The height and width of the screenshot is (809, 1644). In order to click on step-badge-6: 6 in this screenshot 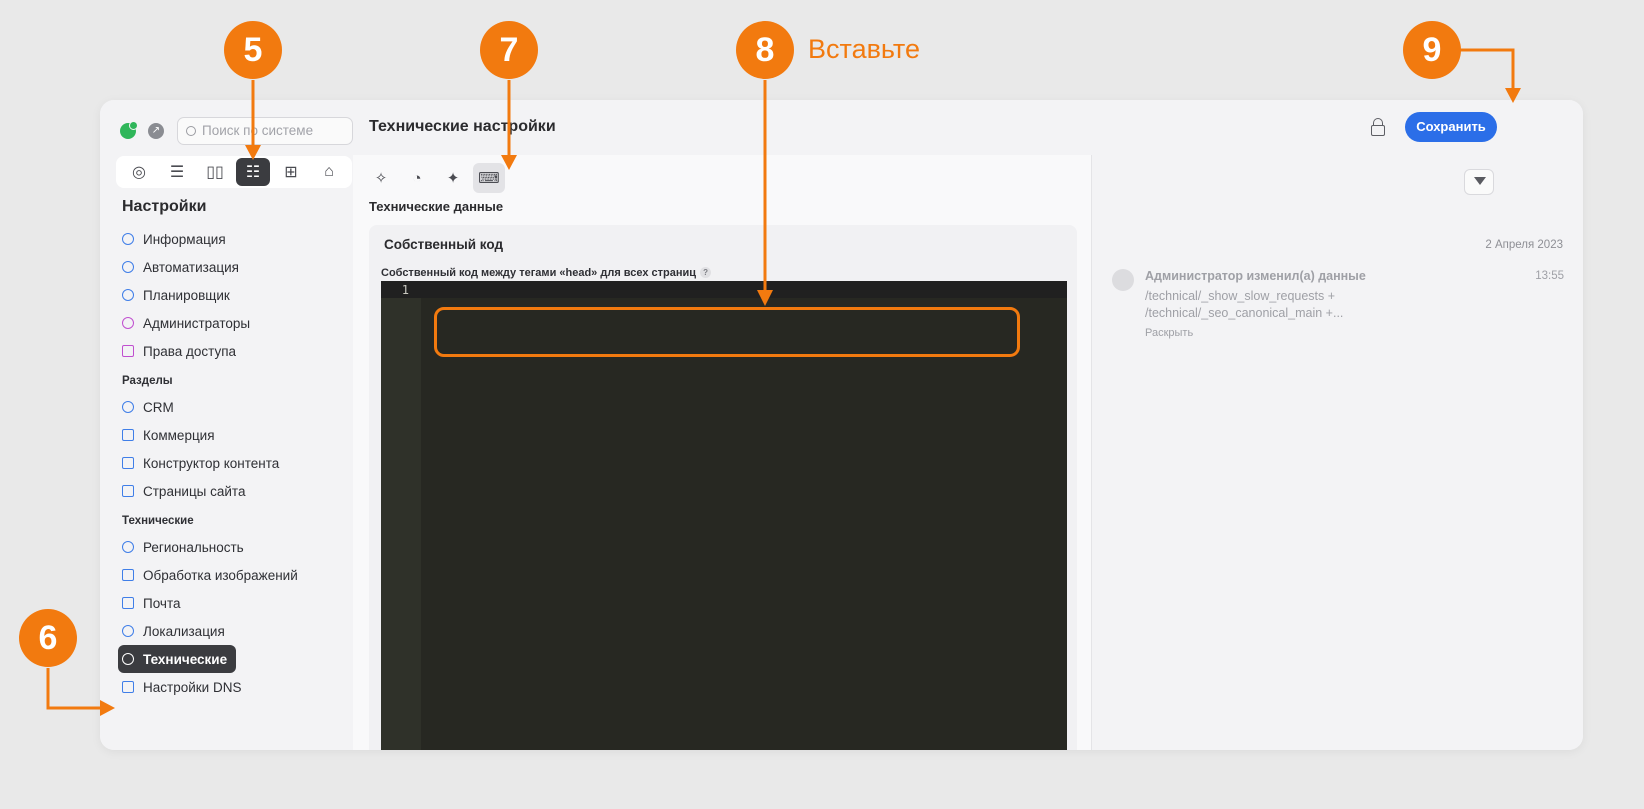, I will do `click(48, 638)`.